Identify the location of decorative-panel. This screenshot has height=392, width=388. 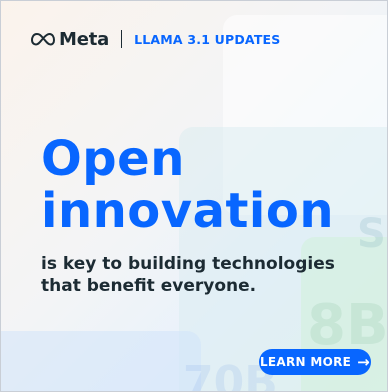
(101, 361).